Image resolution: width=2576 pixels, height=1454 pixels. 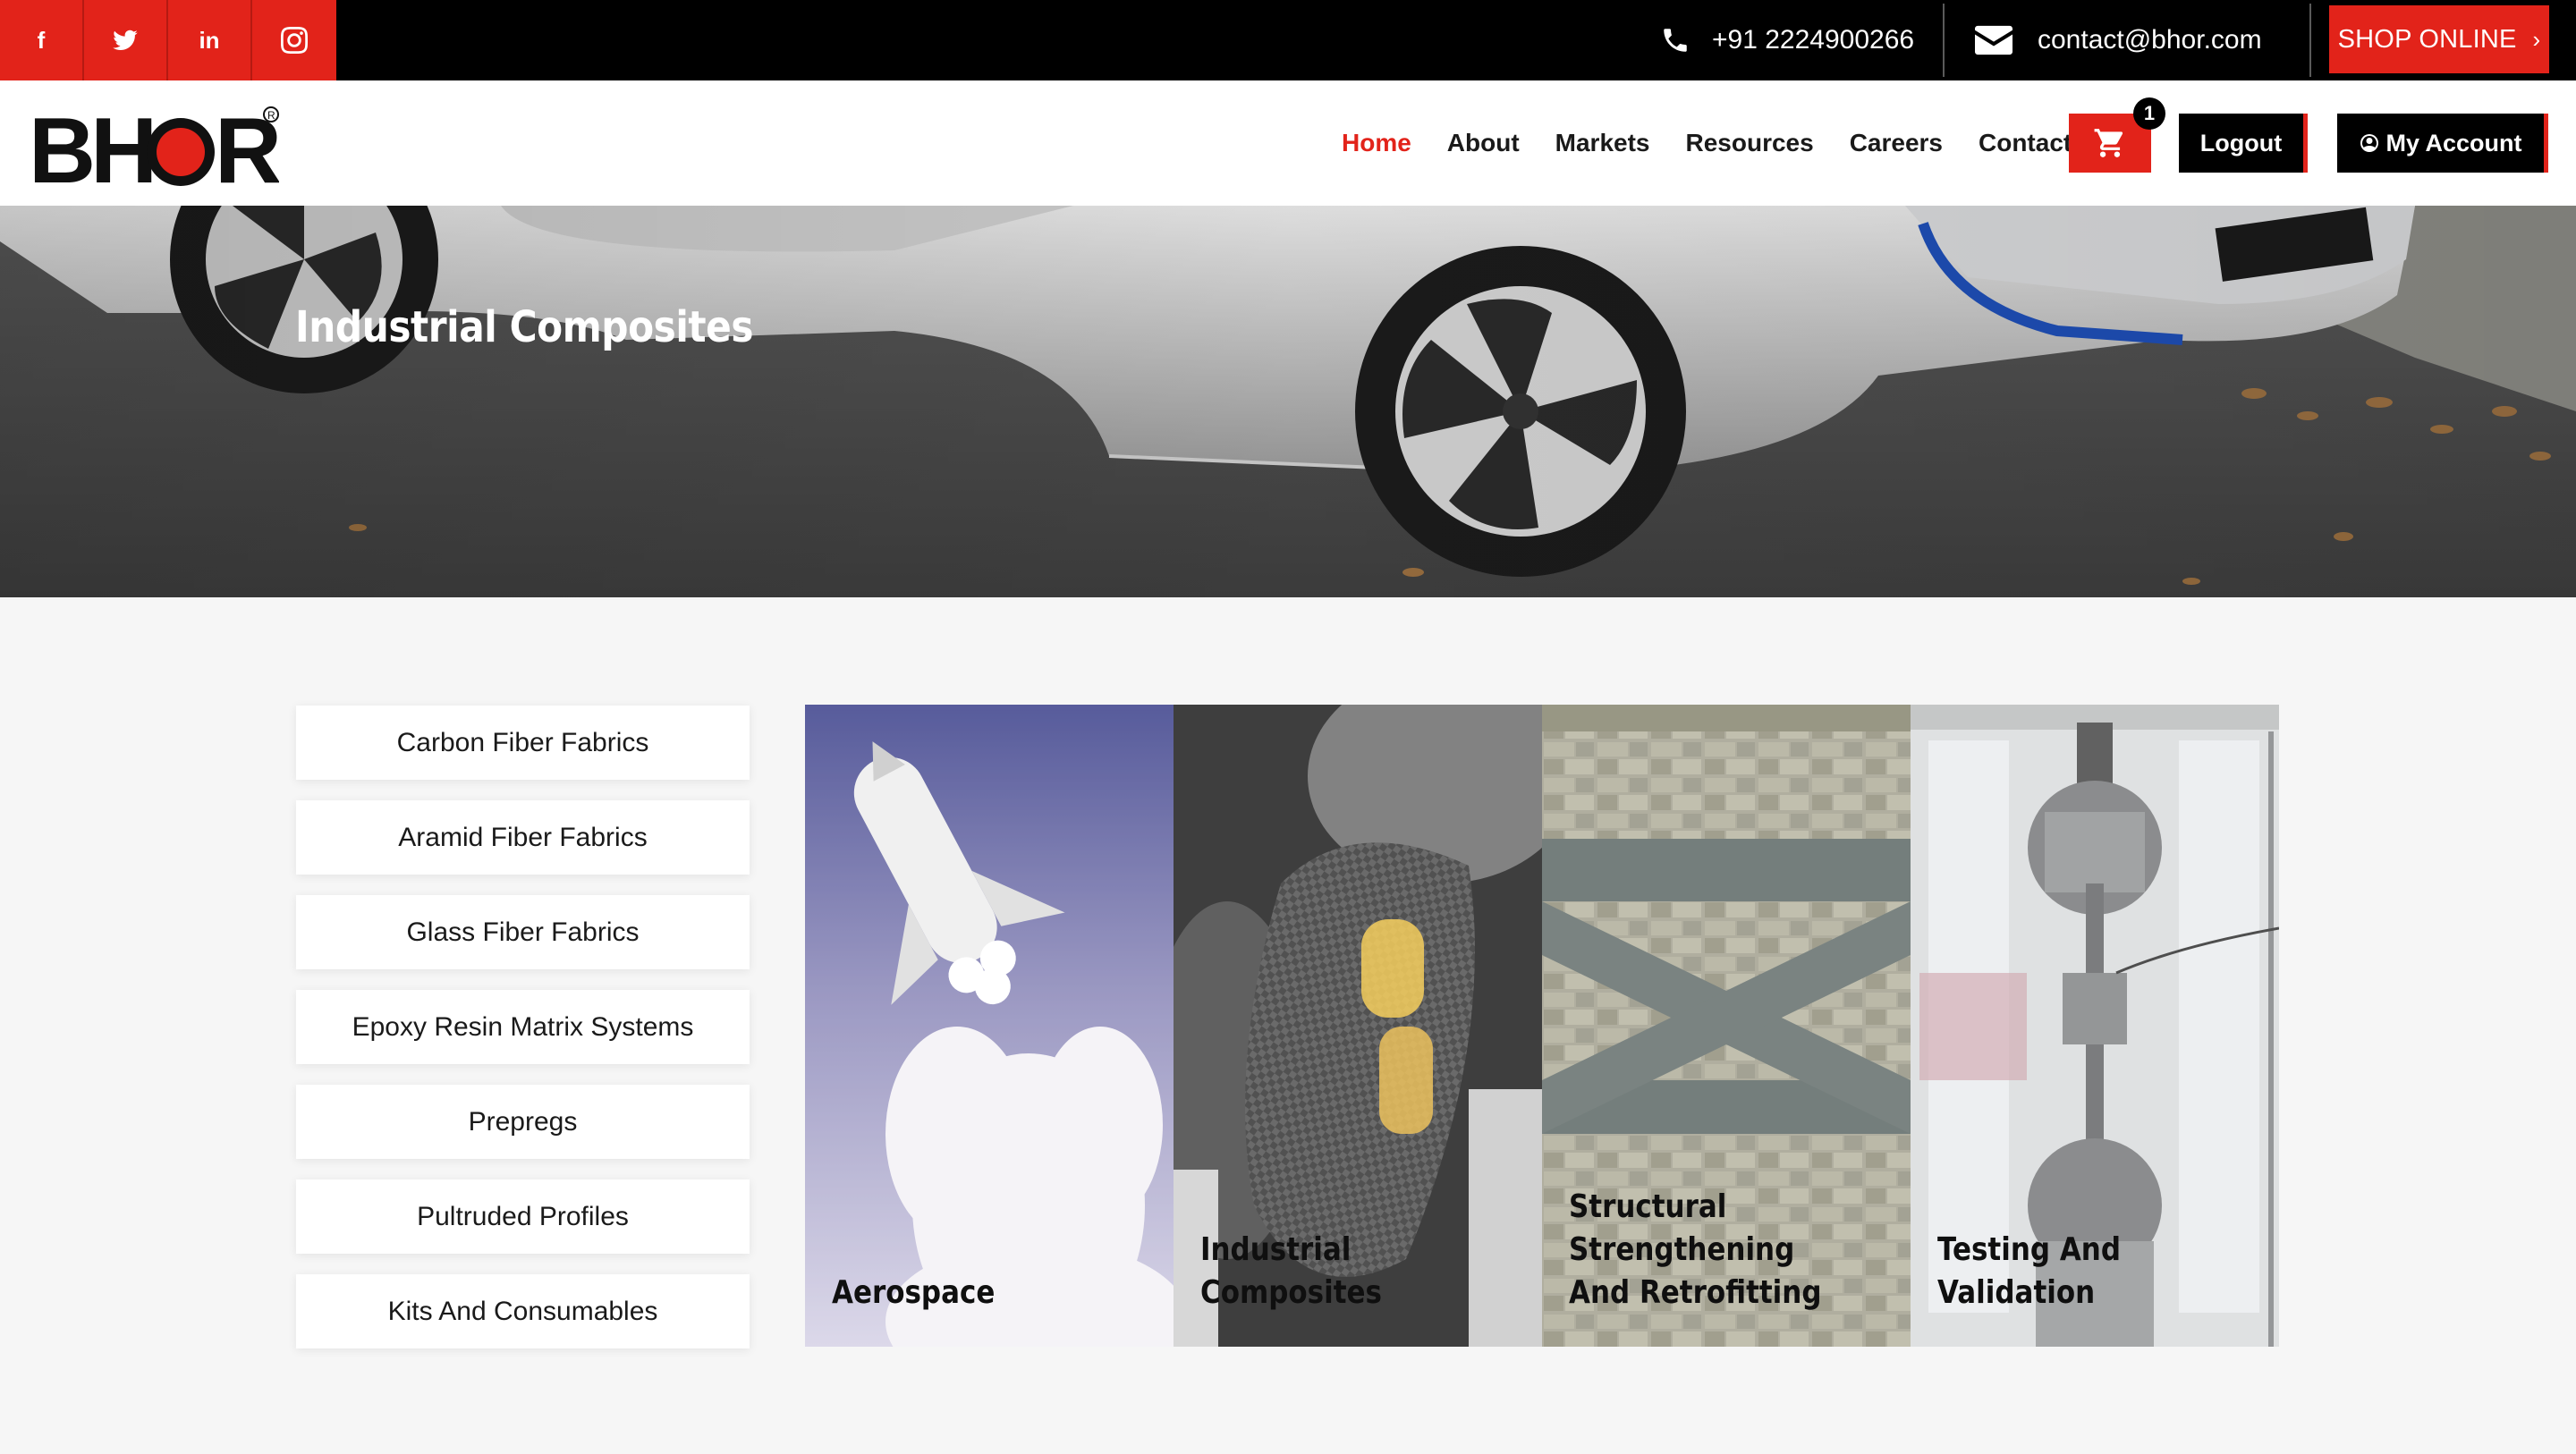 I want to click on shop-online-button: SHOP ONLINE ›, so click(x=2439, y=39).